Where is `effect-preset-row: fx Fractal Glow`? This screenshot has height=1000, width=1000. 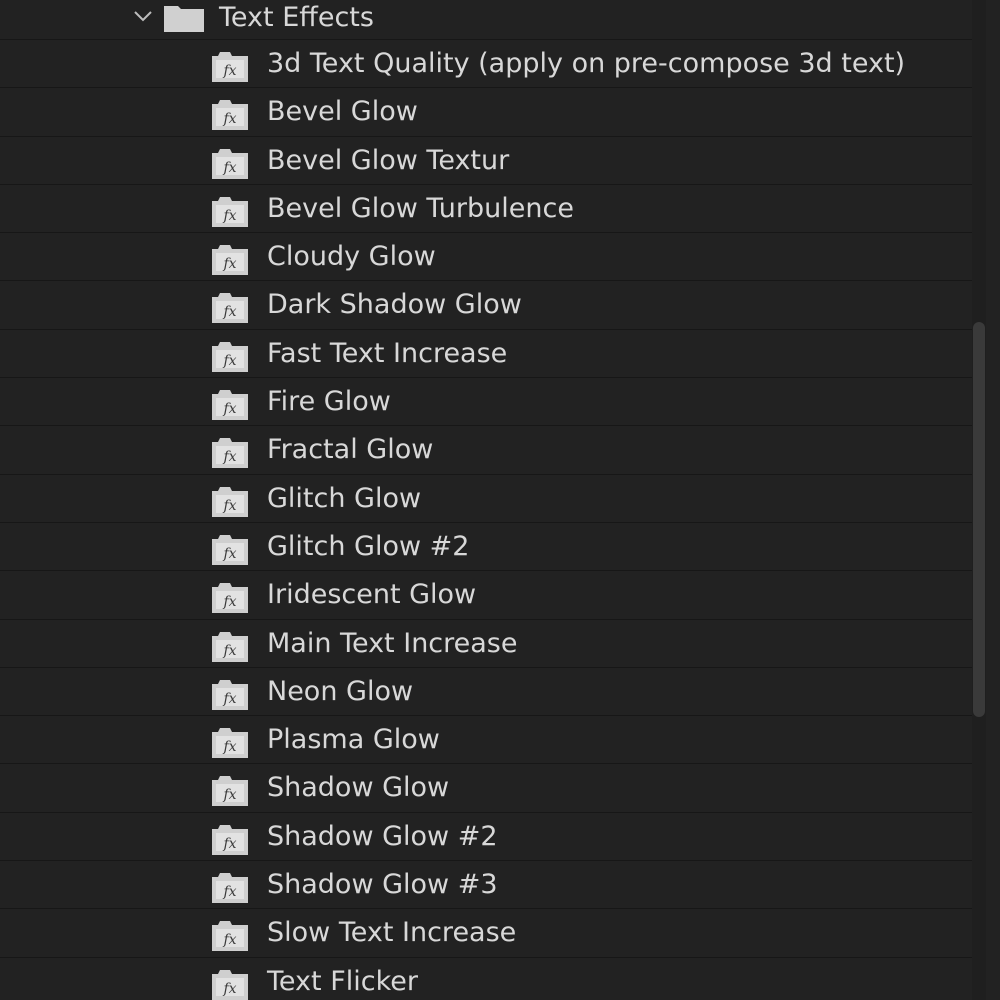
effect-preset-row: fx Fractal Glow is located at coordinates (493, 450).